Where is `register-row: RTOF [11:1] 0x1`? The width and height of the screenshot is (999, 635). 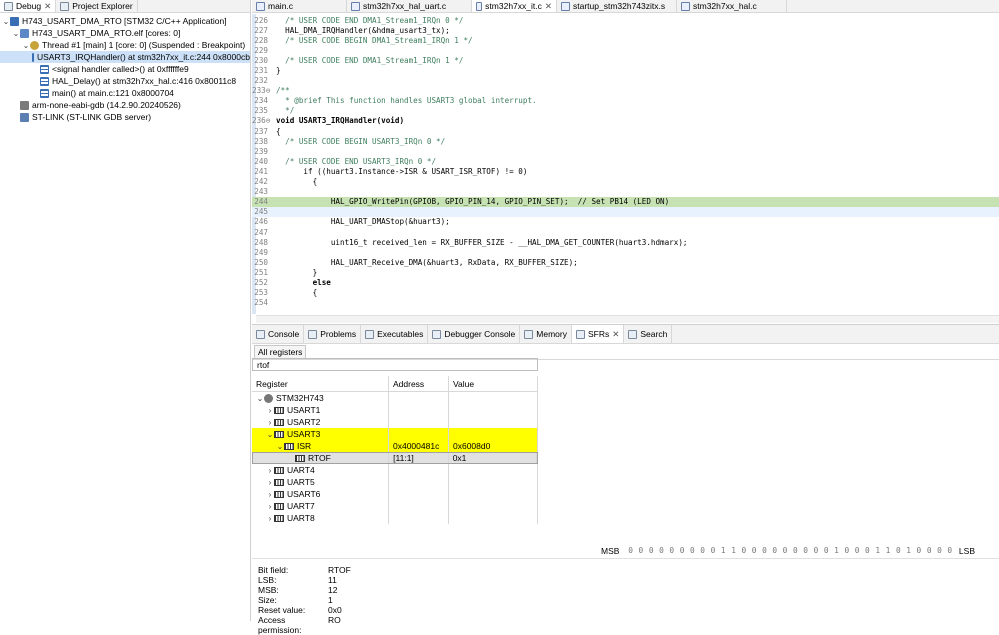 register-row: RTOF [11:1] 0x1 is located at coordinates (395, 458).